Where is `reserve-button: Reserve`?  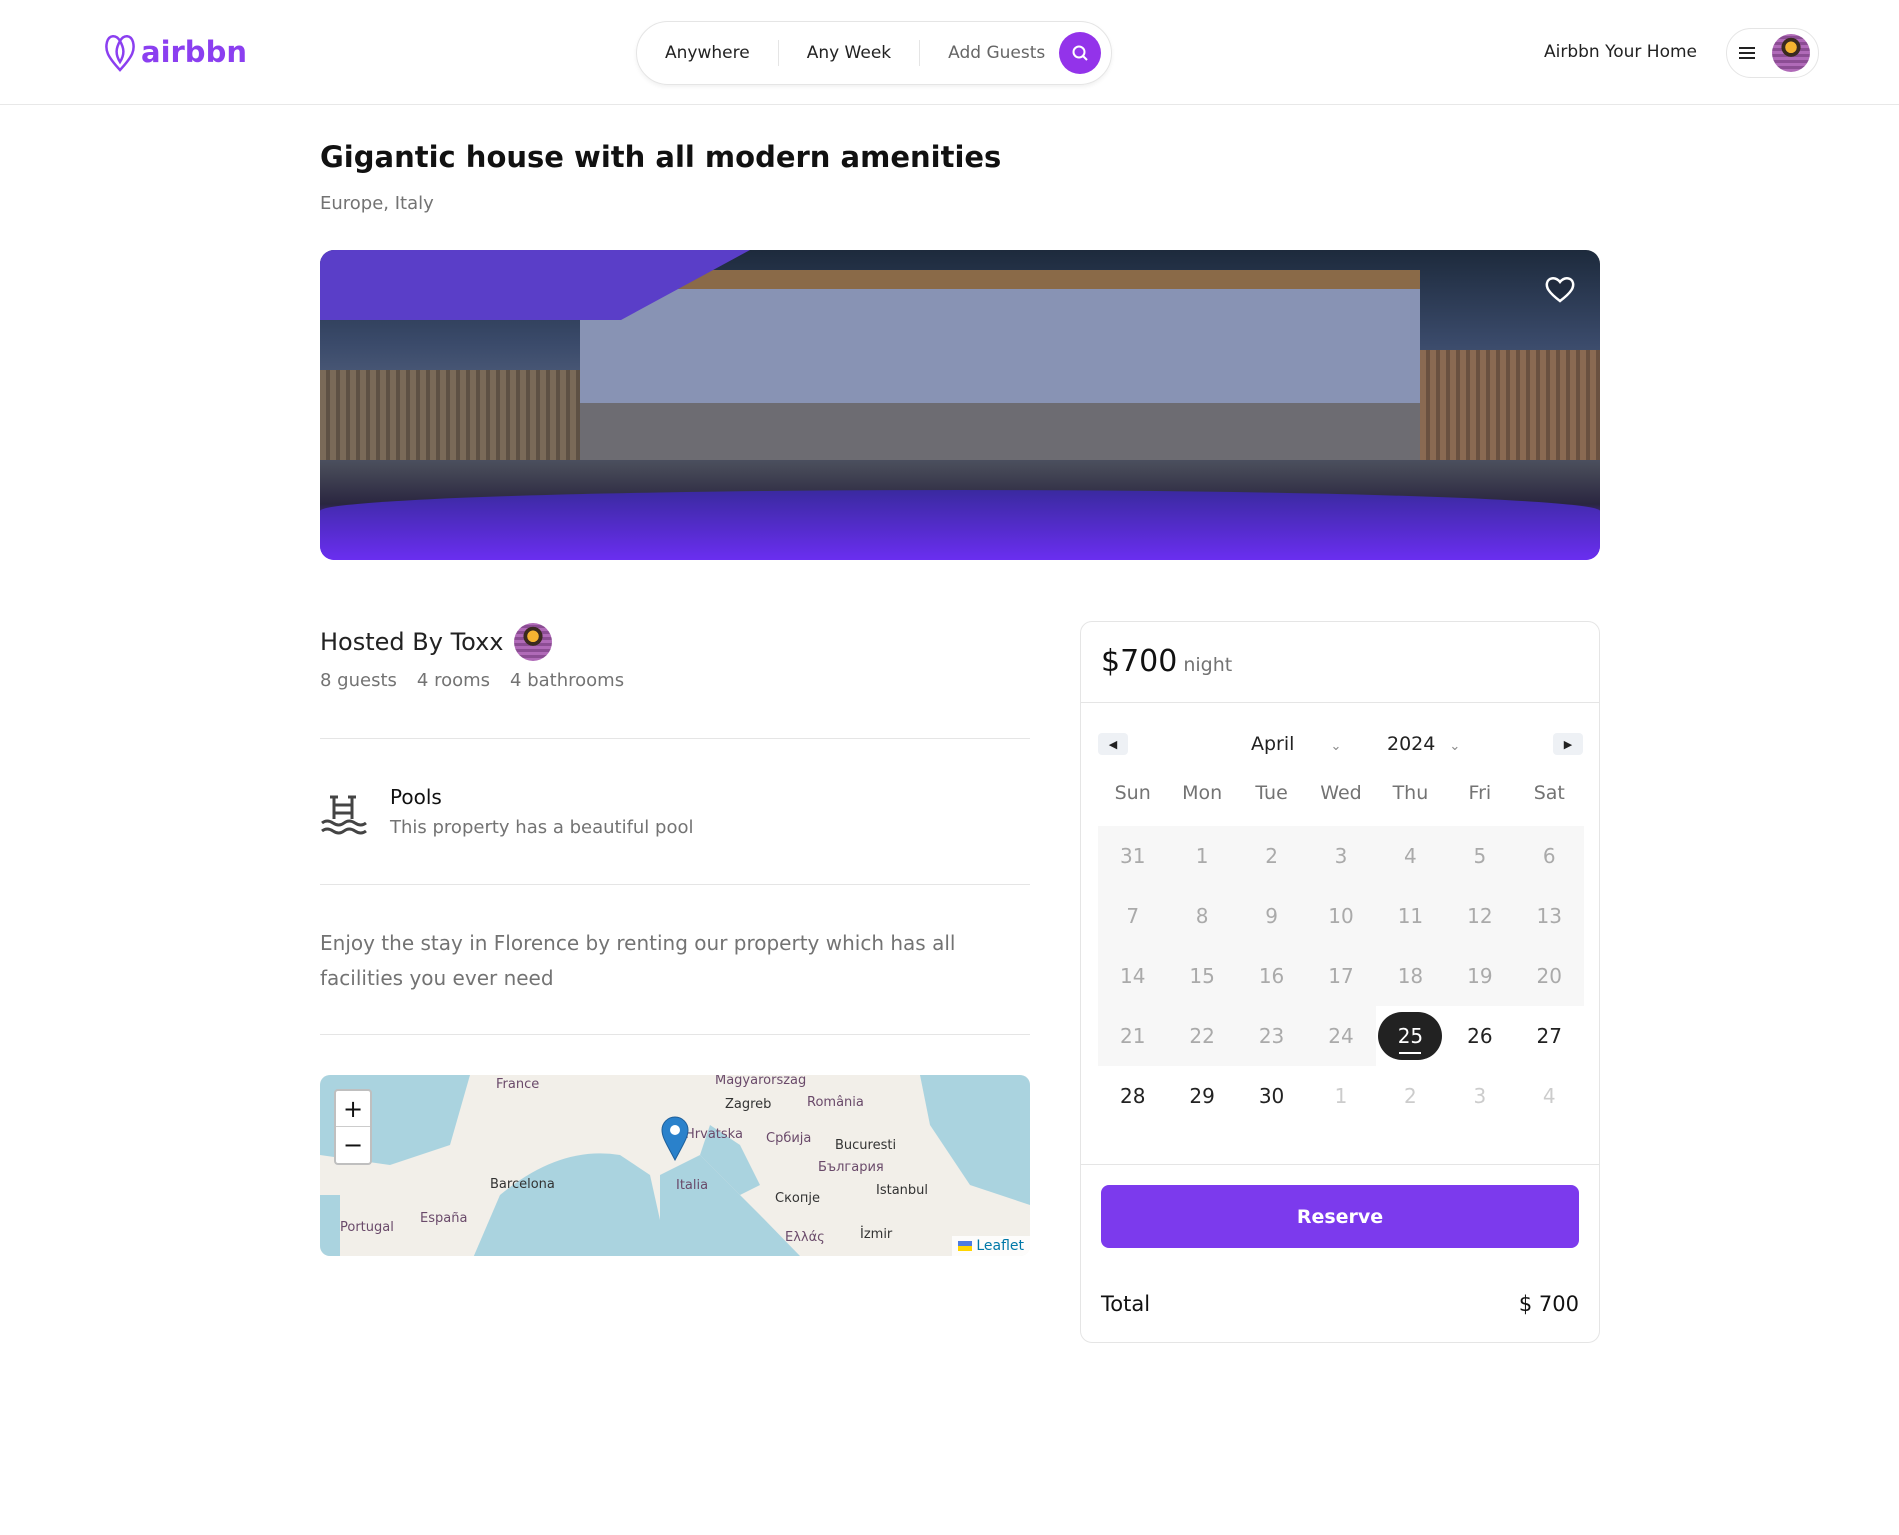
reserve-button: Reserve is located at coordinates (1340, 1216).